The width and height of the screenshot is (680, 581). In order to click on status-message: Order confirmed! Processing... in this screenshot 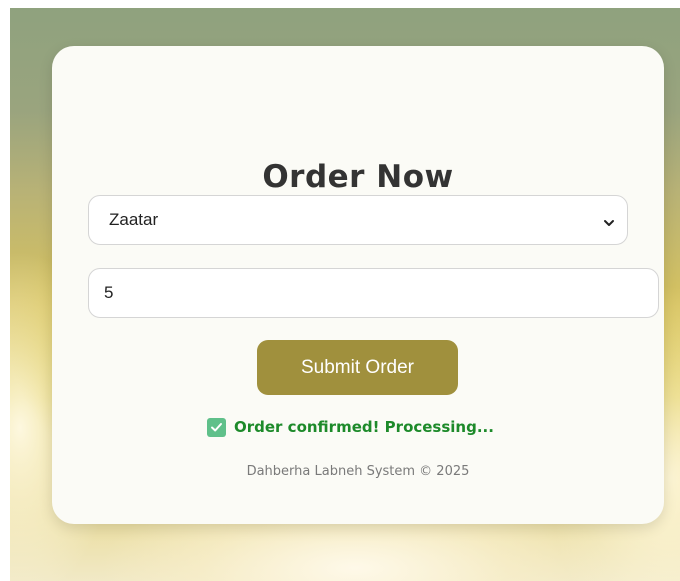, I will do `click(350, 427)`.